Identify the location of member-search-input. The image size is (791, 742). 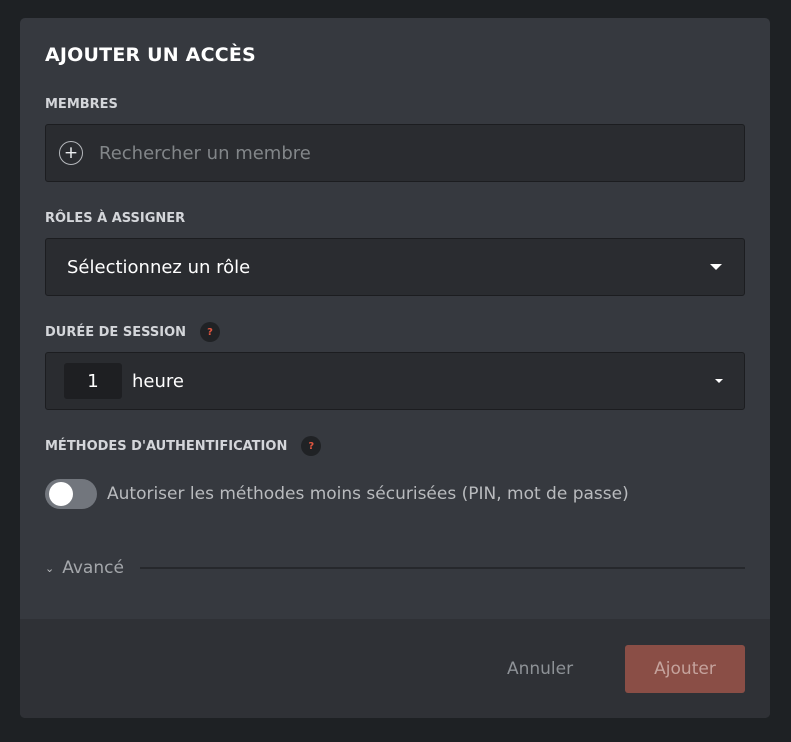
(399, 153).